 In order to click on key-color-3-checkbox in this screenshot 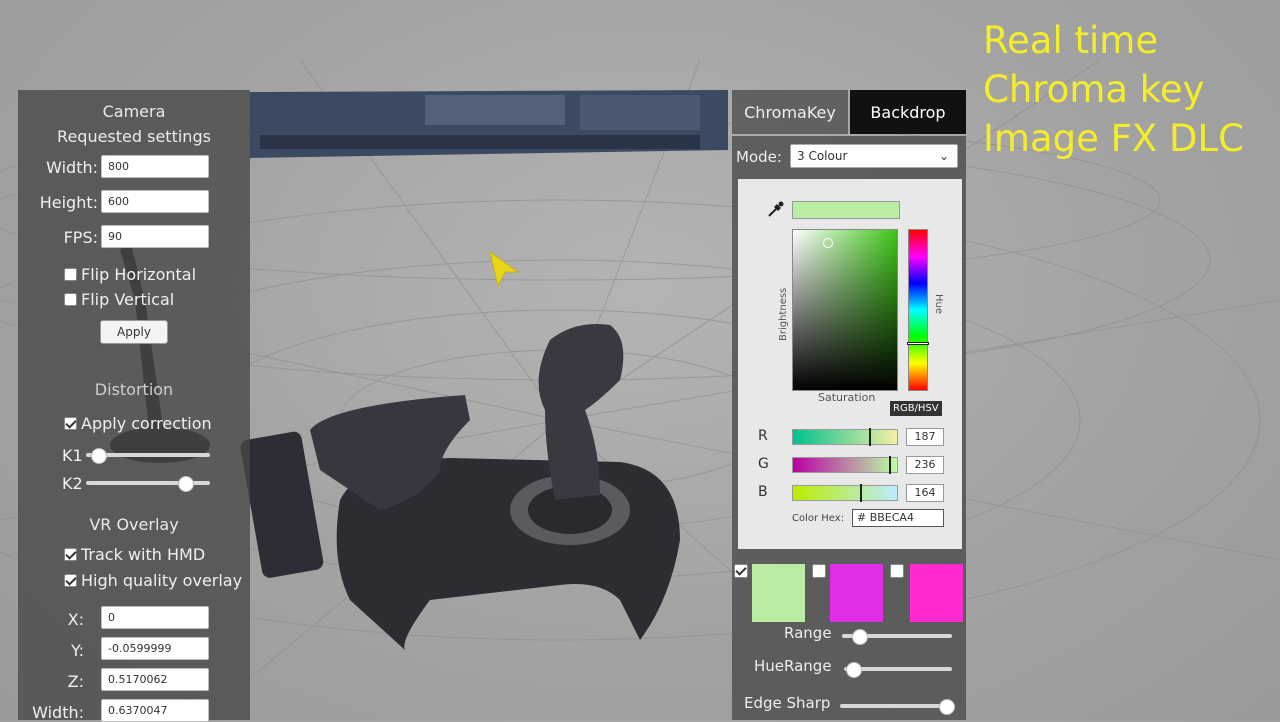, I will do `click(897, 571)`.